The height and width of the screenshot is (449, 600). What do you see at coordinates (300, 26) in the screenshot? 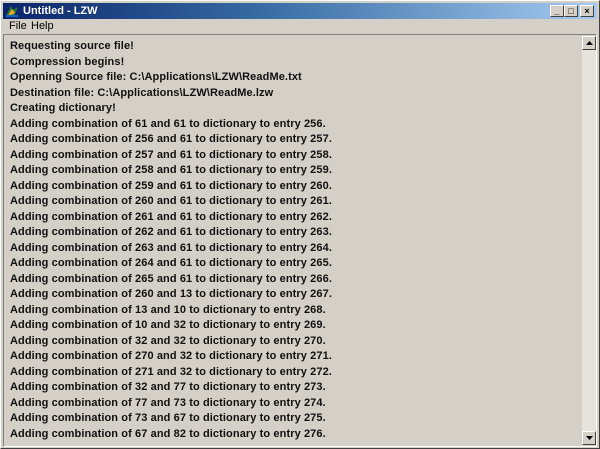
I see `menu-bar: File Help` at bounding box center [300, 26].